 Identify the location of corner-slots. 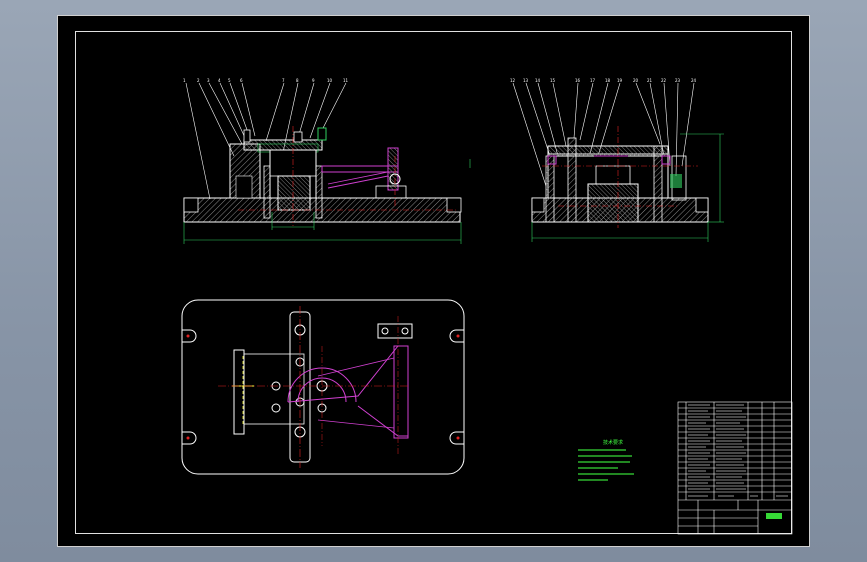
(323, 387).